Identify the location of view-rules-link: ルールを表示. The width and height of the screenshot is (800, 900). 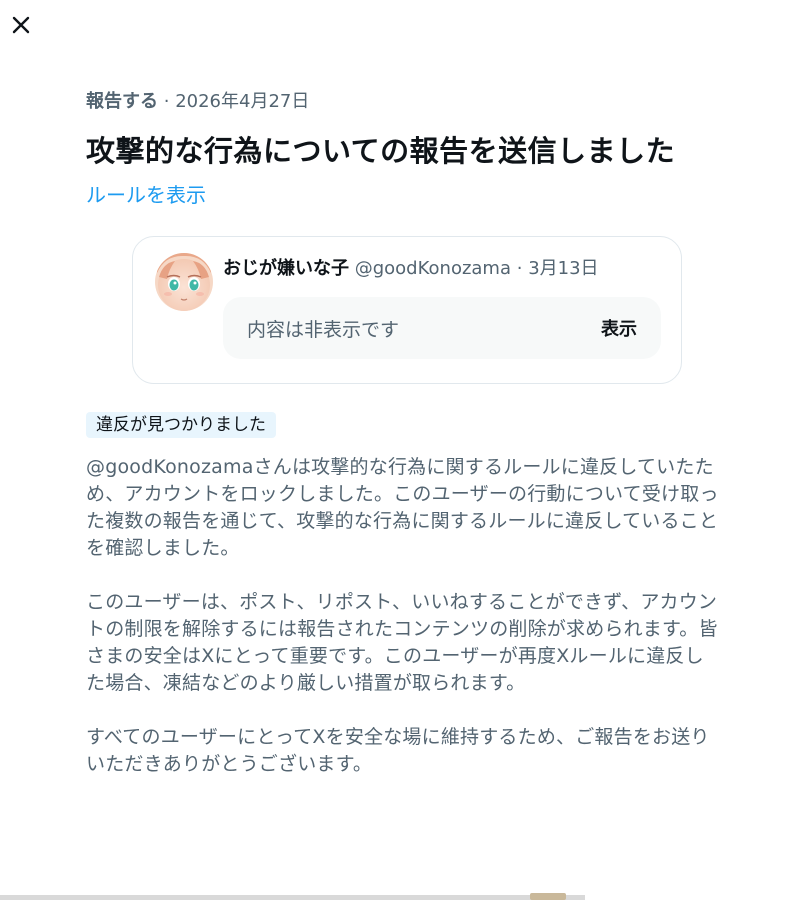
(146, 195).